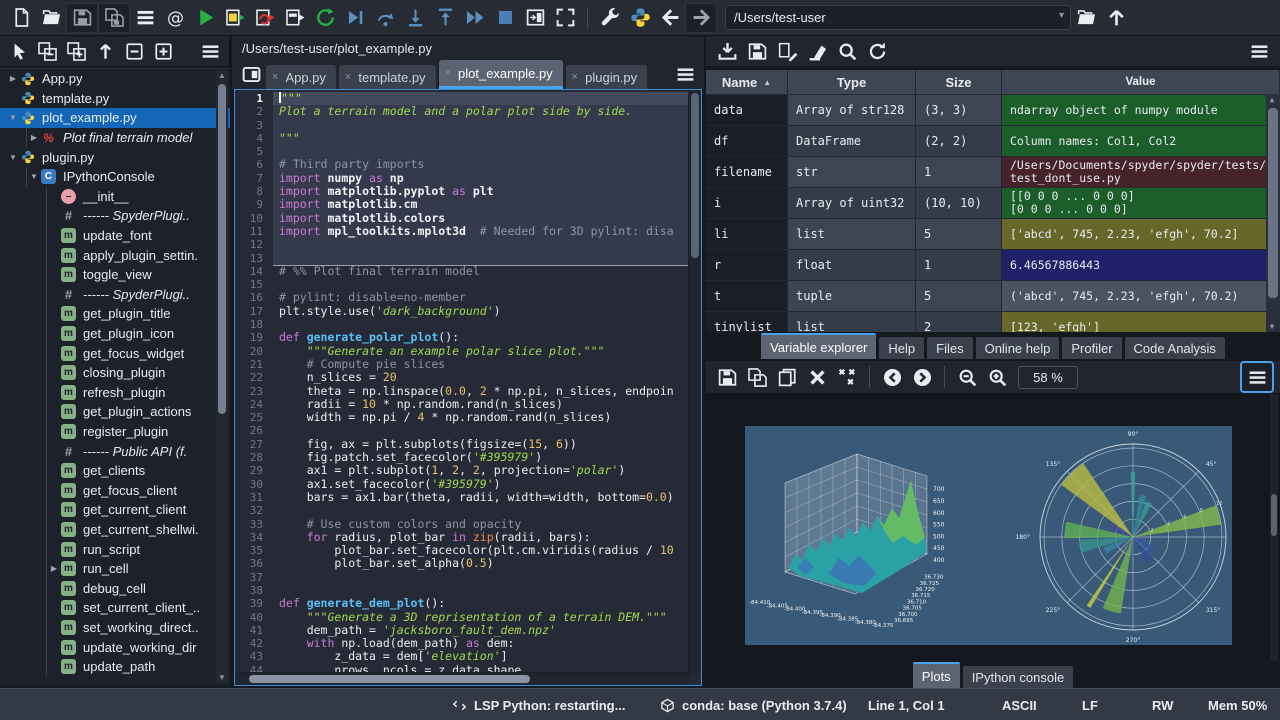 The image size is (1280, 720). I want to click on column-header-value: Value, so click(1141, 82).